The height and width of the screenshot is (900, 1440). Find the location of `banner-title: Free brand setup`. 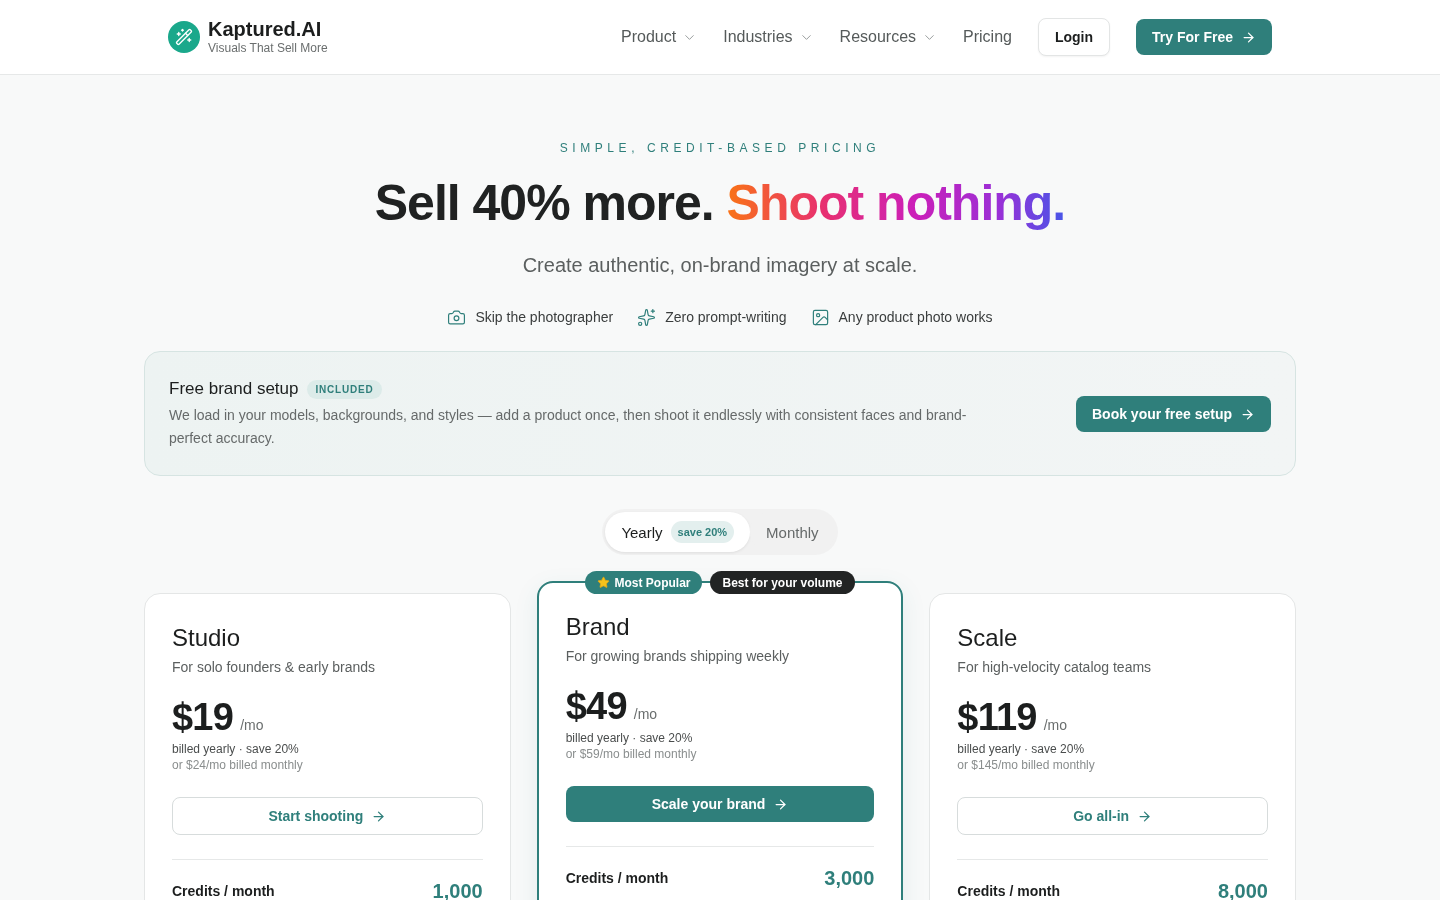

banner-title: Free brand setup is located at coordinates (234, 389).